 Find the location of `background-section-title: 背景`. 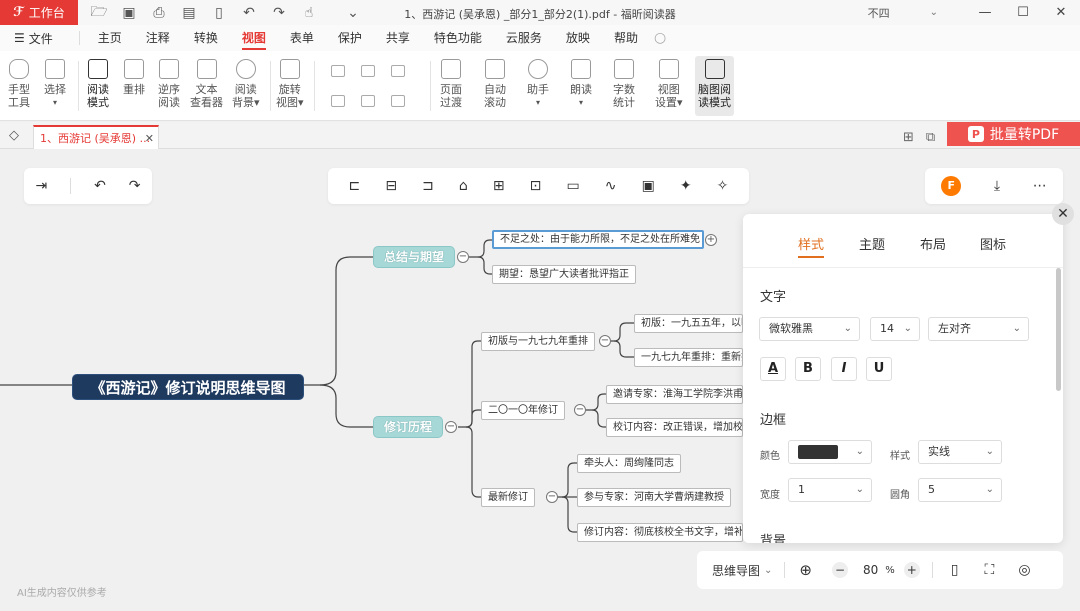

background-section-title: 背景 is located at coordinates (773, 538).